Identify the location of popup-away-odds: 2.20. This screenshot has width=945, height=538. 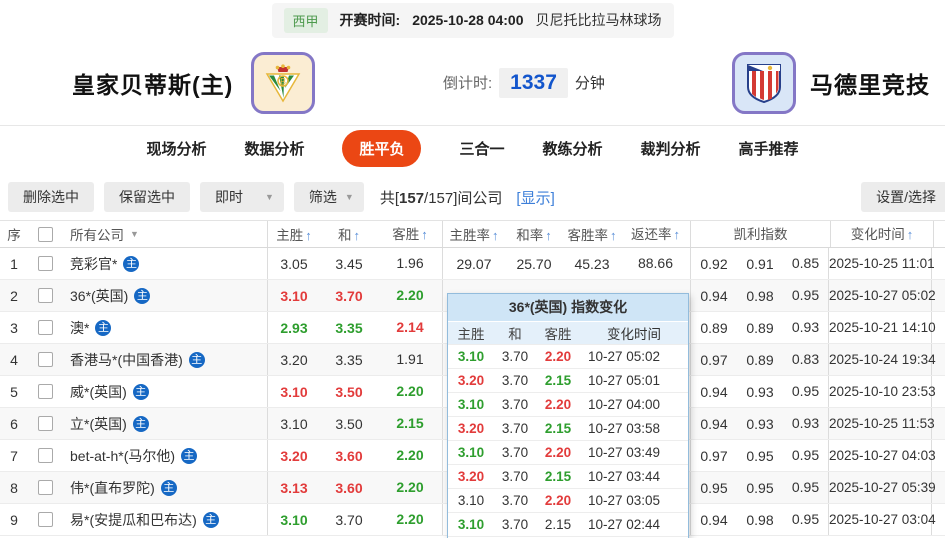
(558, 404).